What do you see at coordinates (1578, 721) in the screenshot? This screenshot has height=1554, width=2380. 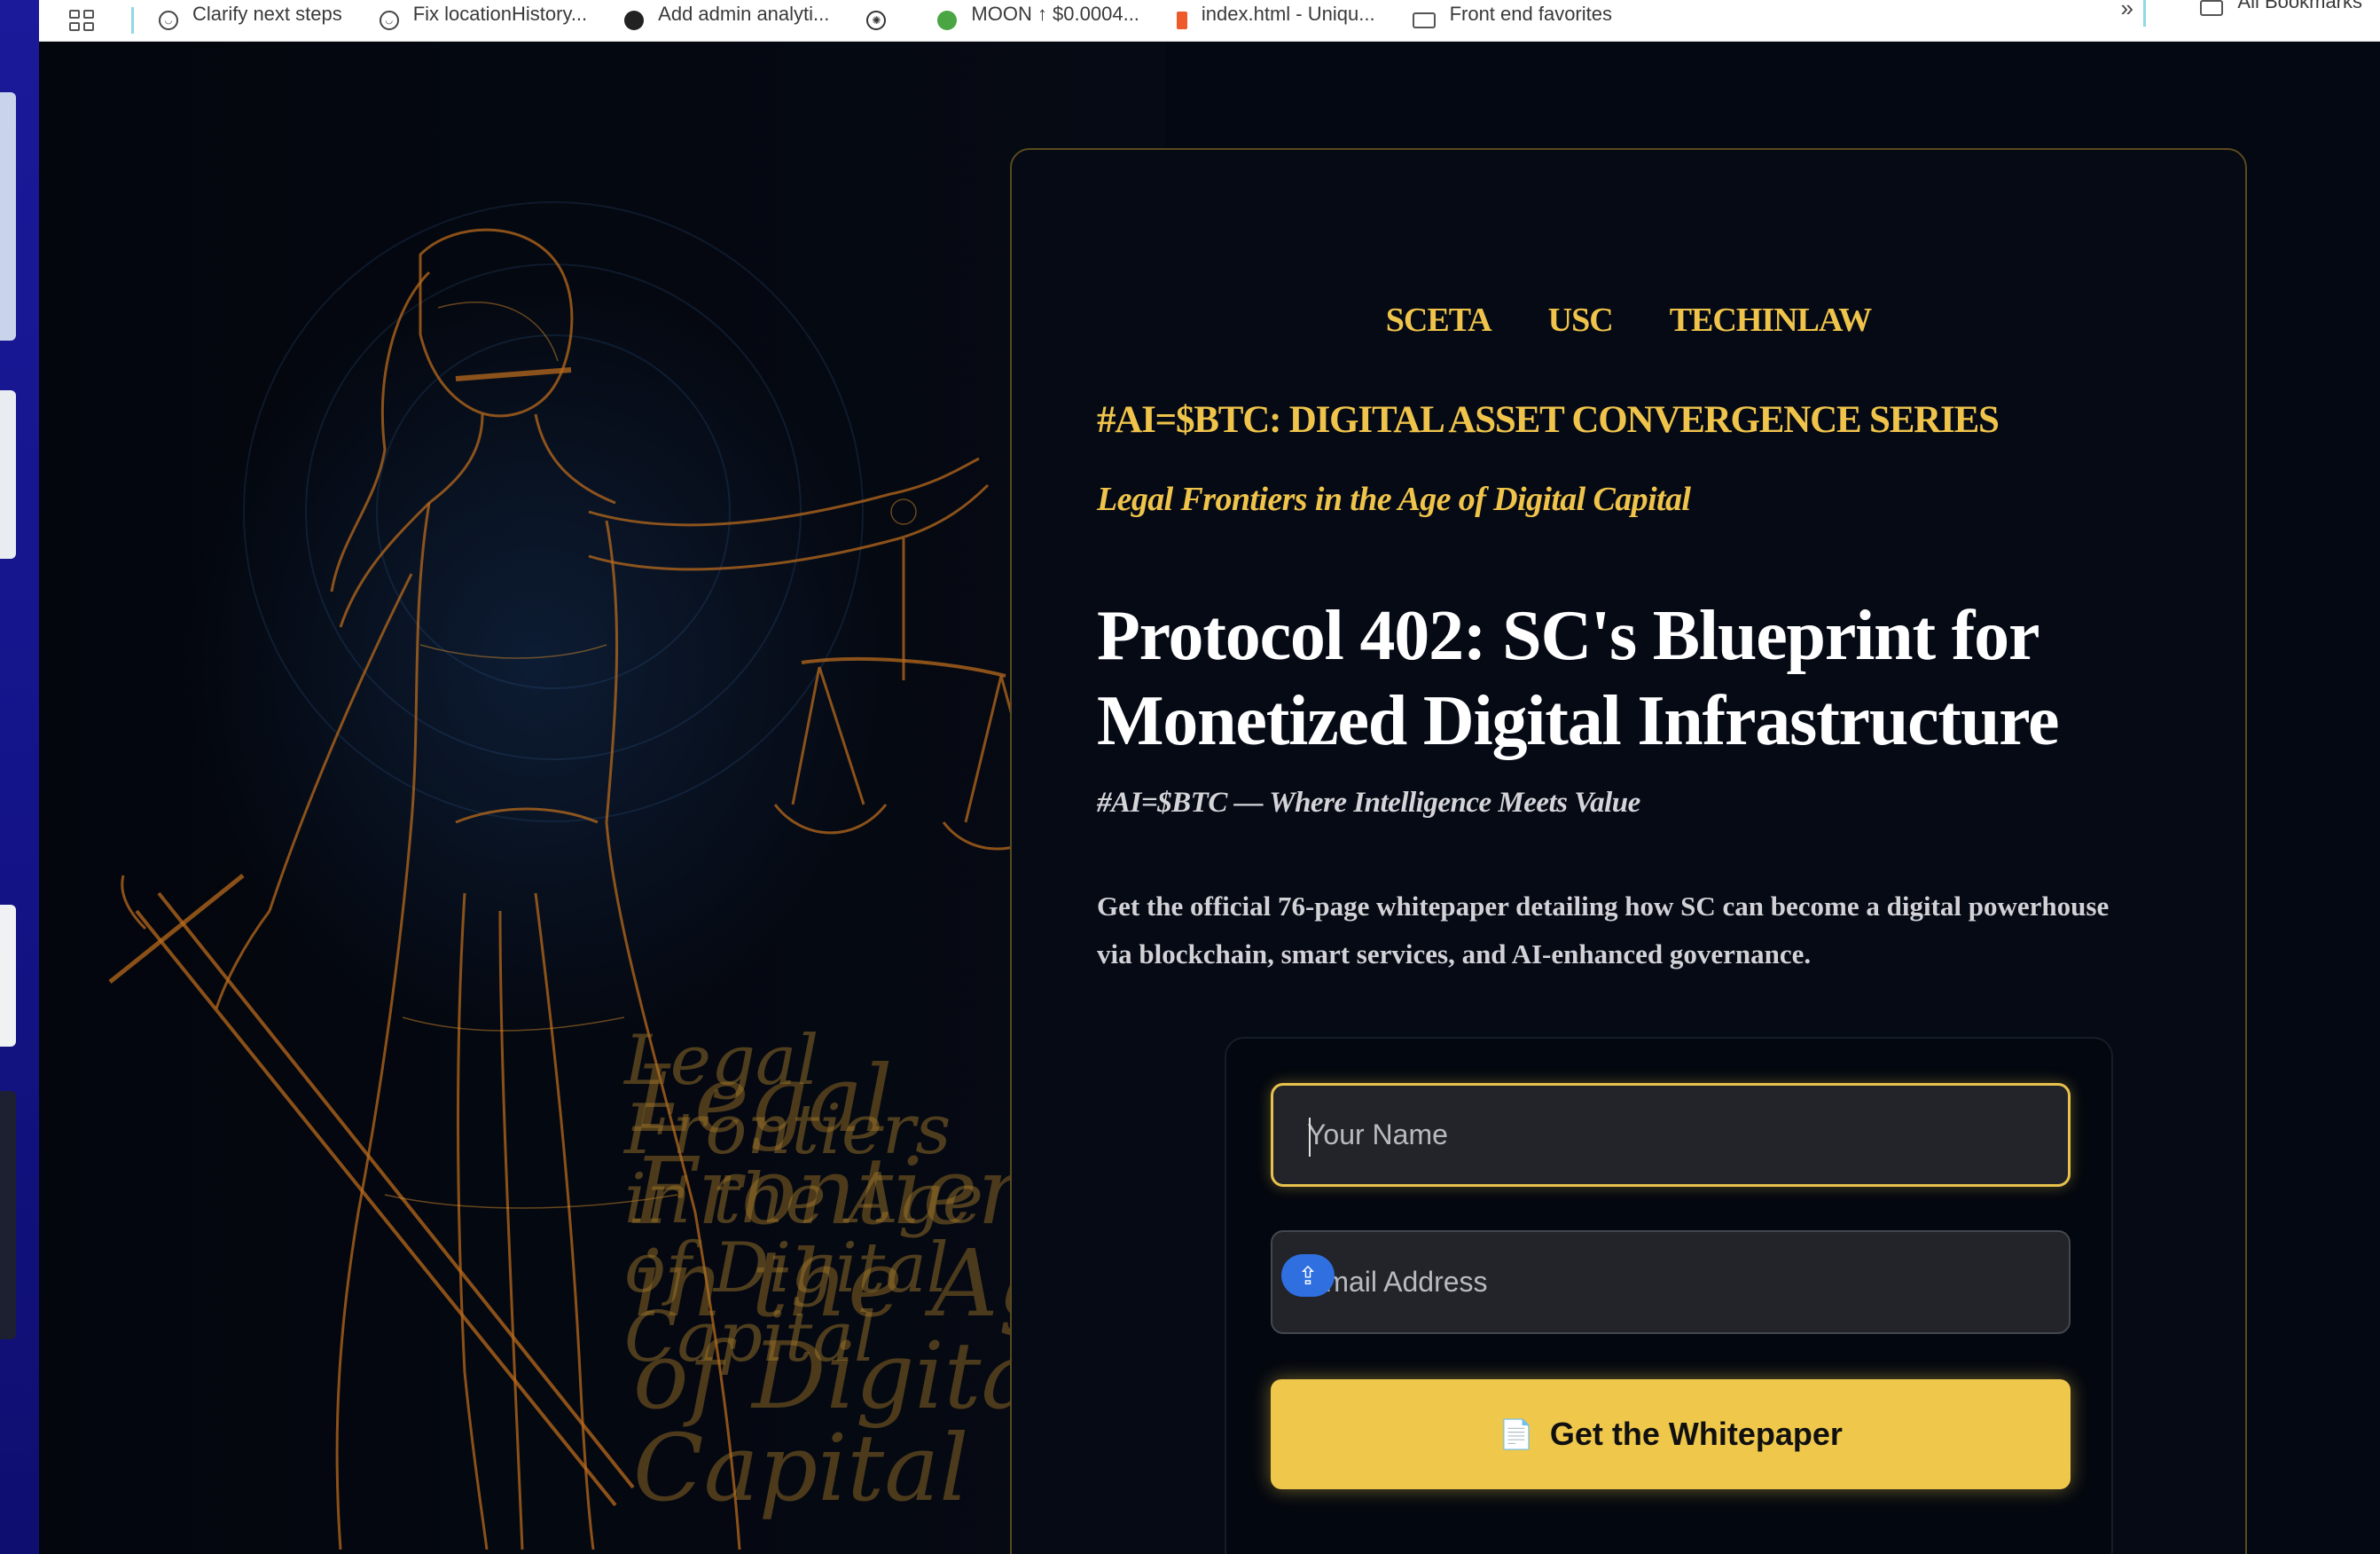 I see `headline-line: Monetized Digital Infrastructure` at bounding box center [1578, 721].